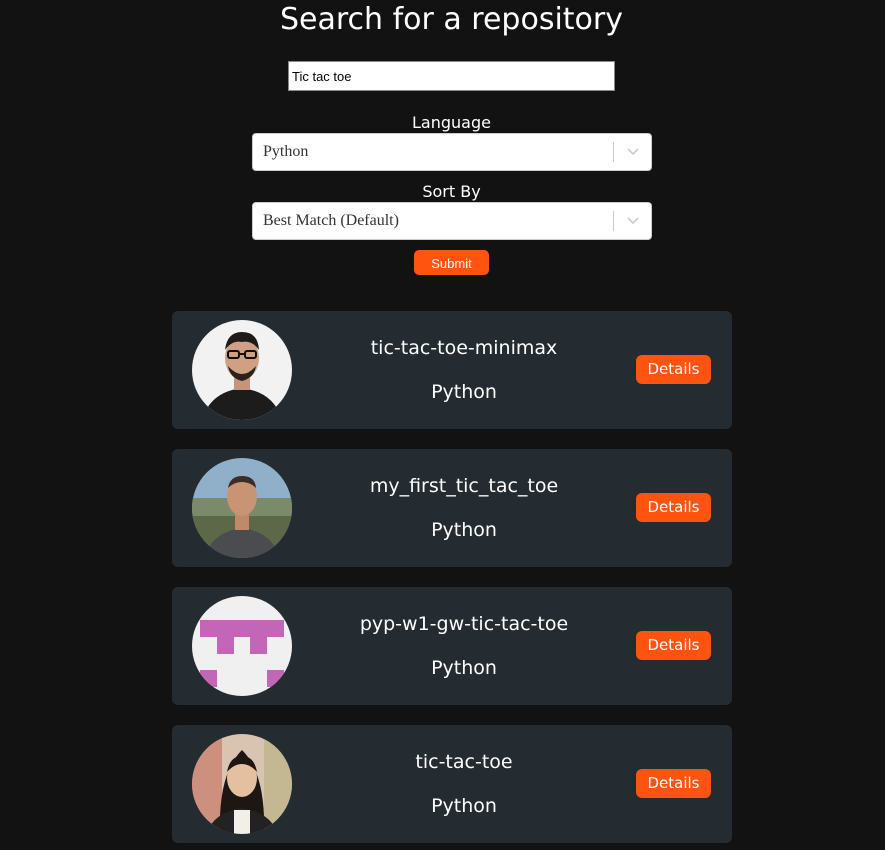 The image size is (885, 850). I want to click on sort-select: Best Match (Default), so click(452, 221).